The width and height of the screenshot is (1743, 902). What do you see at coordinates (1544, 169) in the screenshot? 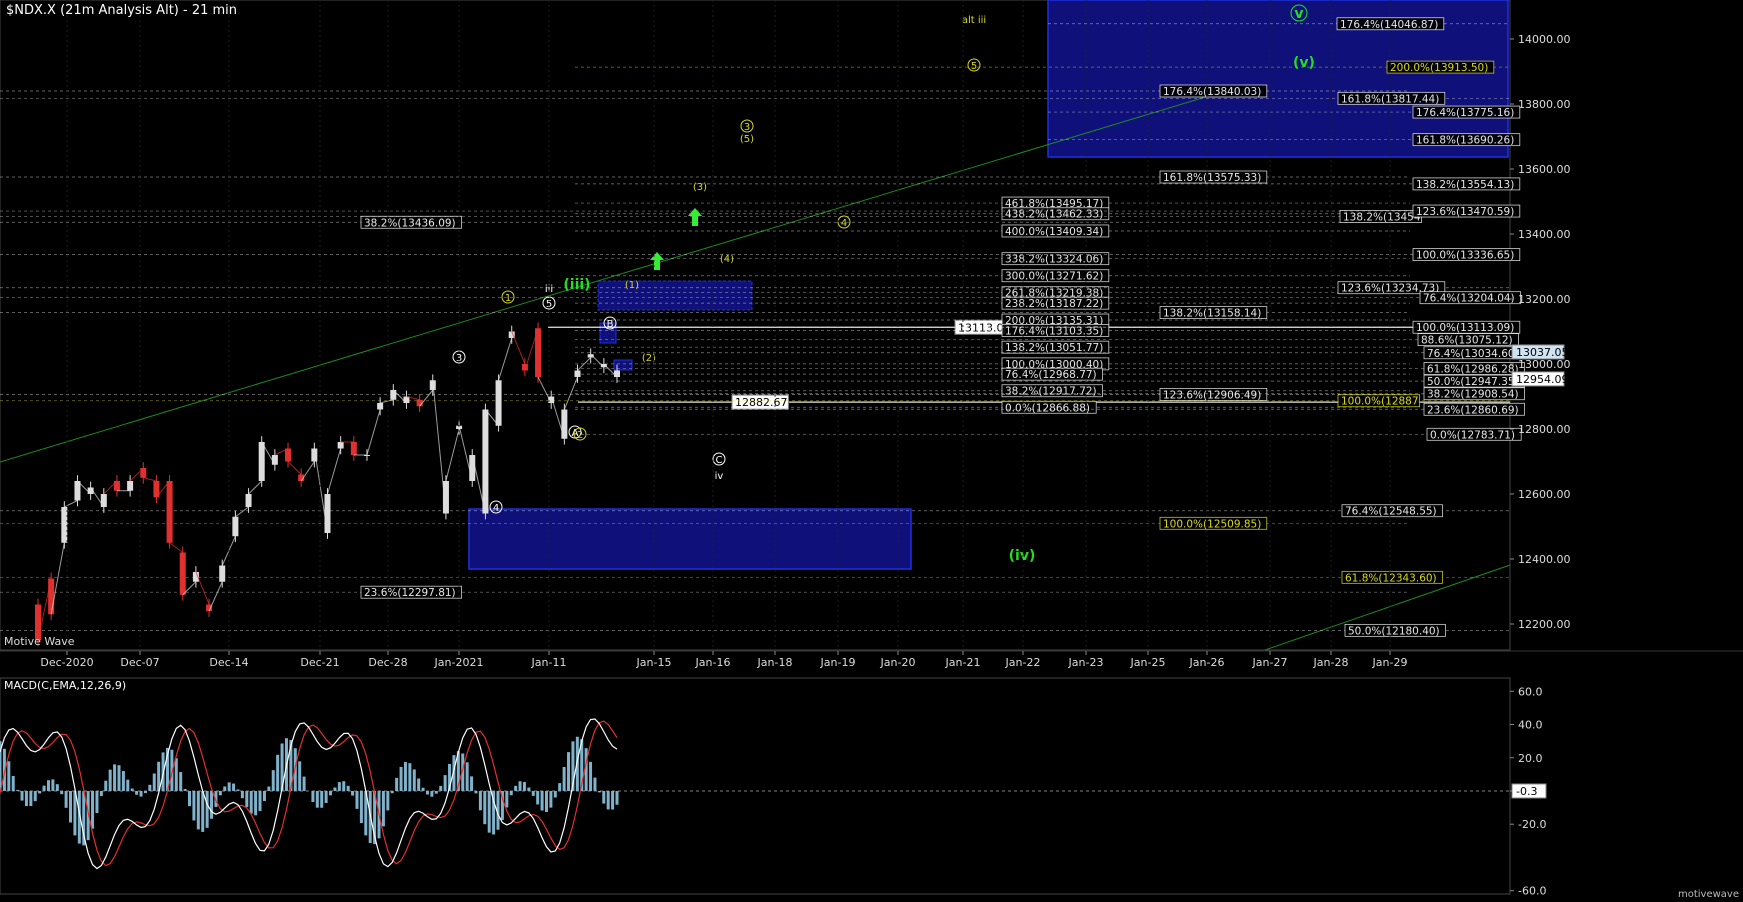
I see `y-tick-label: 13600.00` at bounding box center [1544, 169].